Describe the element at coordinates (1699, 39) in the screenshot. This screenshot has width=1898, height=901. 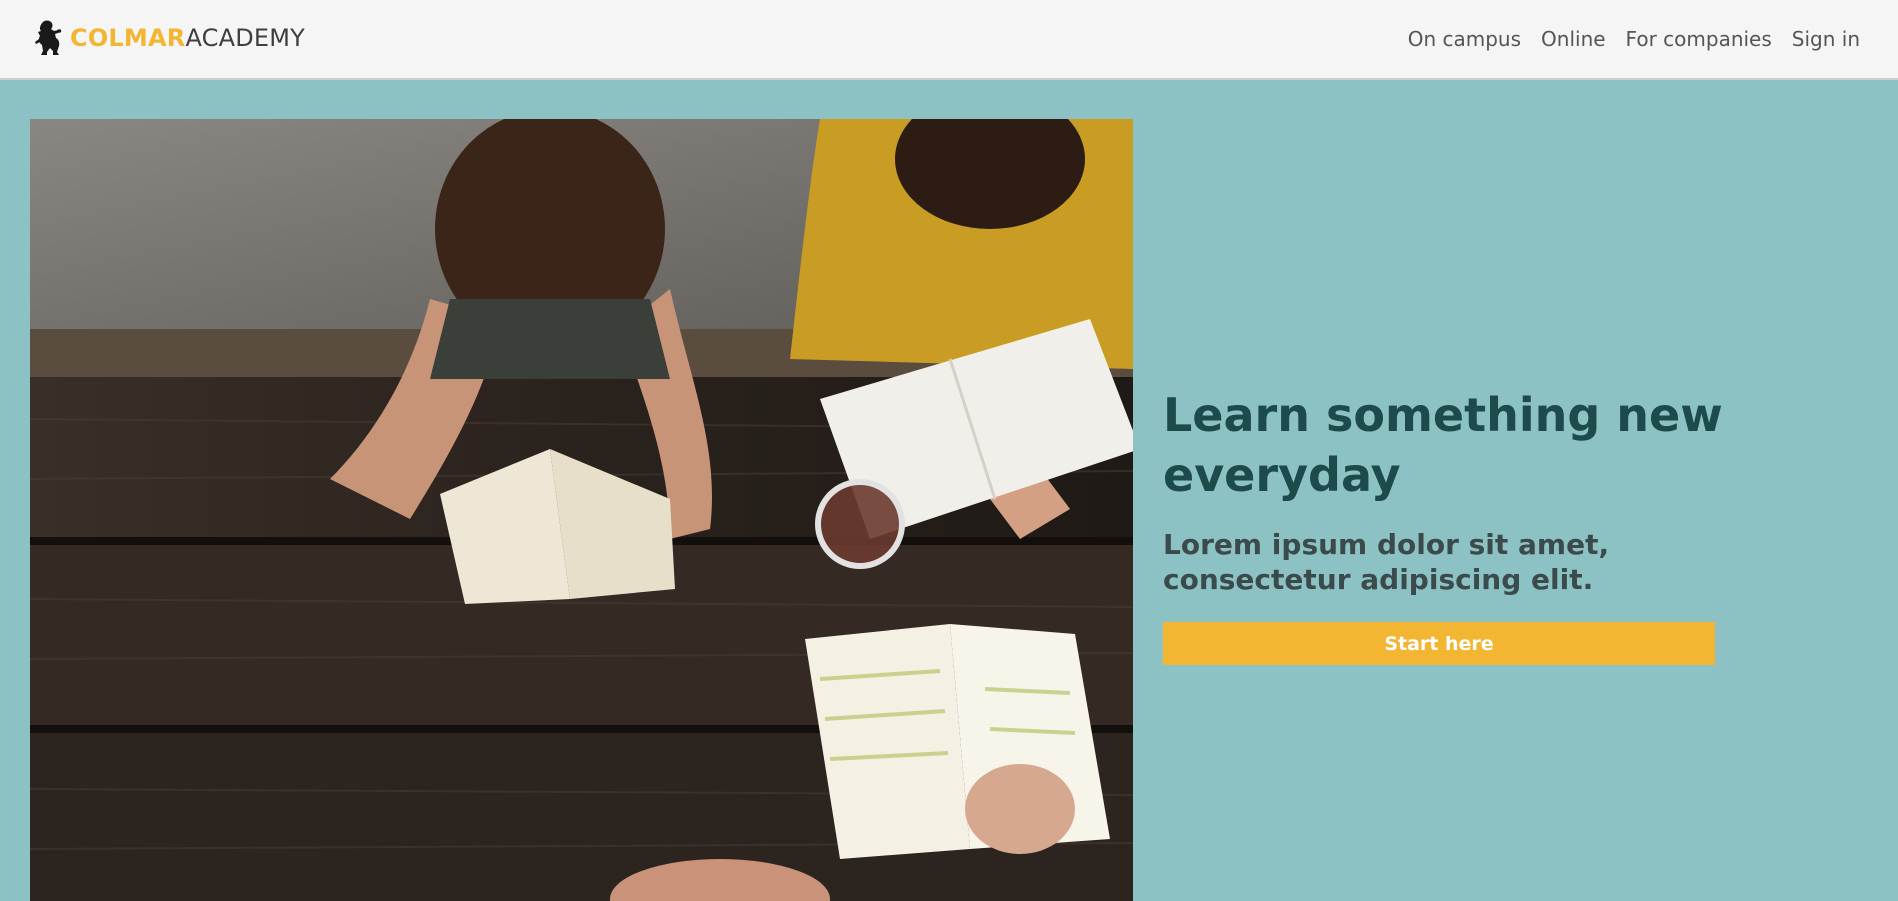
I see `nav-link-for-companies: For companies` at that location.